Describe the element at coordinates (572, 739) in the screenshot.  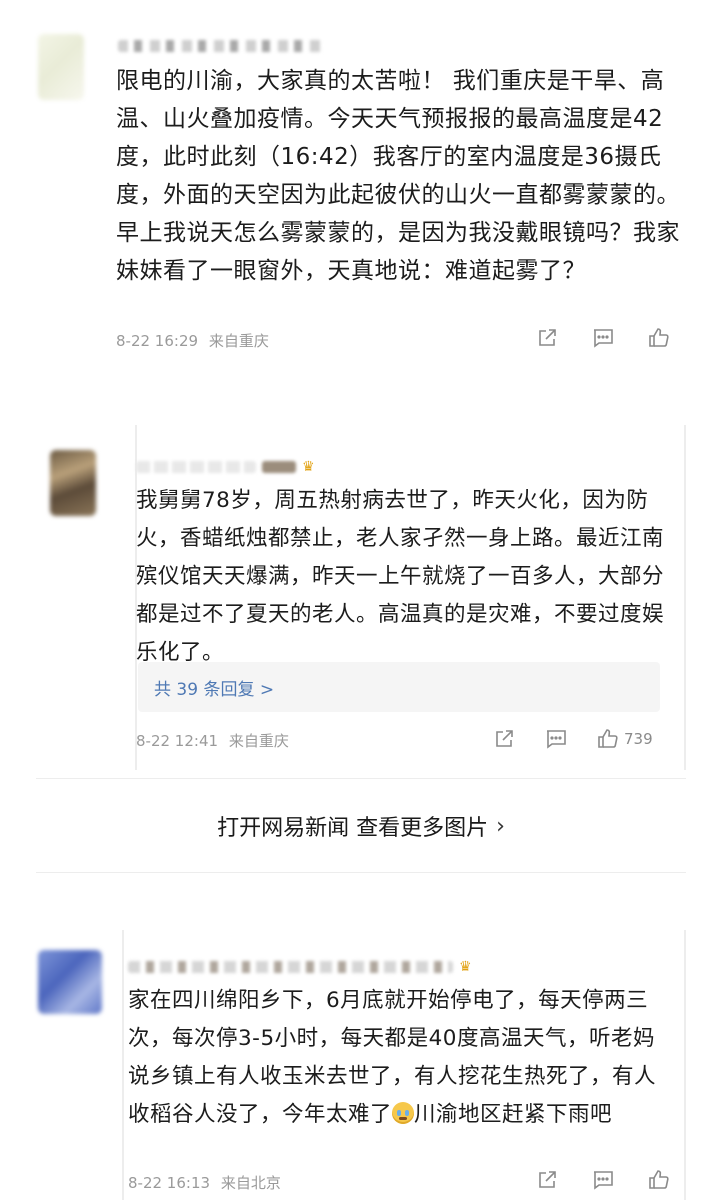
I see `comment-actions: 739` at that location.